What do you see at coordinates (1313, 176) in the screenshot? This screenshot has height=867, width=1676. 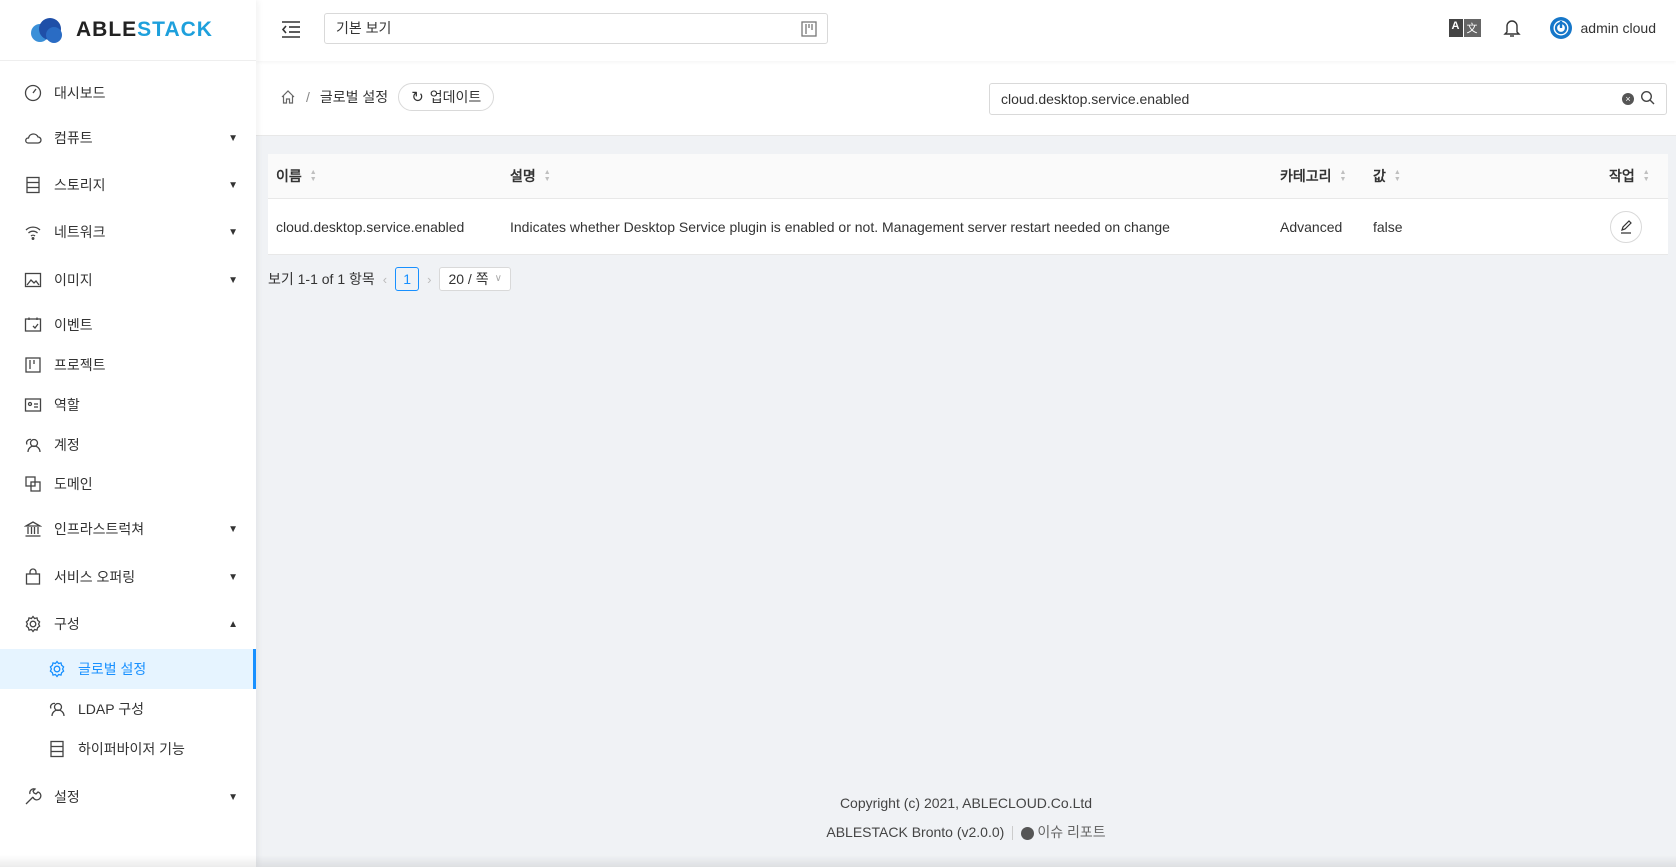 I see `column-header-category: 카테고리 ▲ ▼` at bounding box center [1313, 176].